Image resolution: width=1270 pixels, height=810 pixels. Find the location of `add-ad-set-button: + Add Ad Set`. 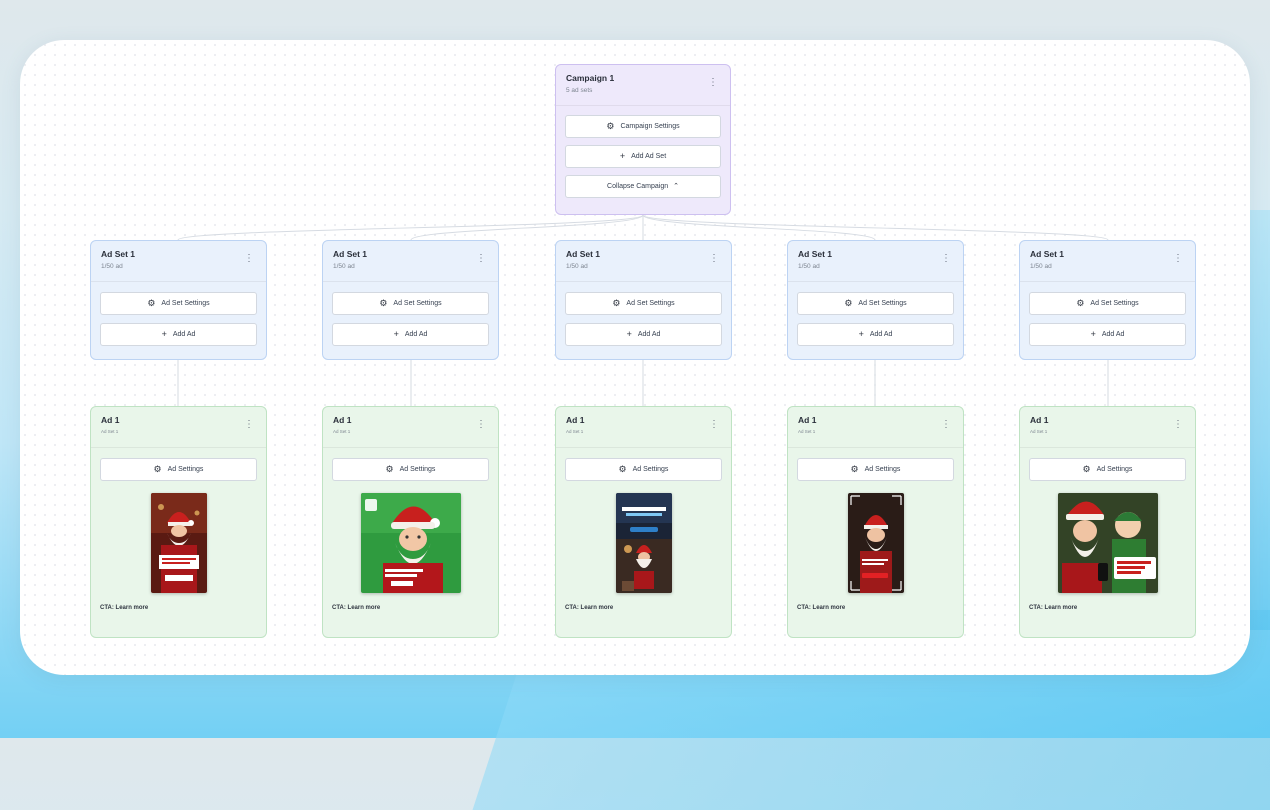

add-ad-set-button: + Add Ad Set is located at coordinates (643, 156).